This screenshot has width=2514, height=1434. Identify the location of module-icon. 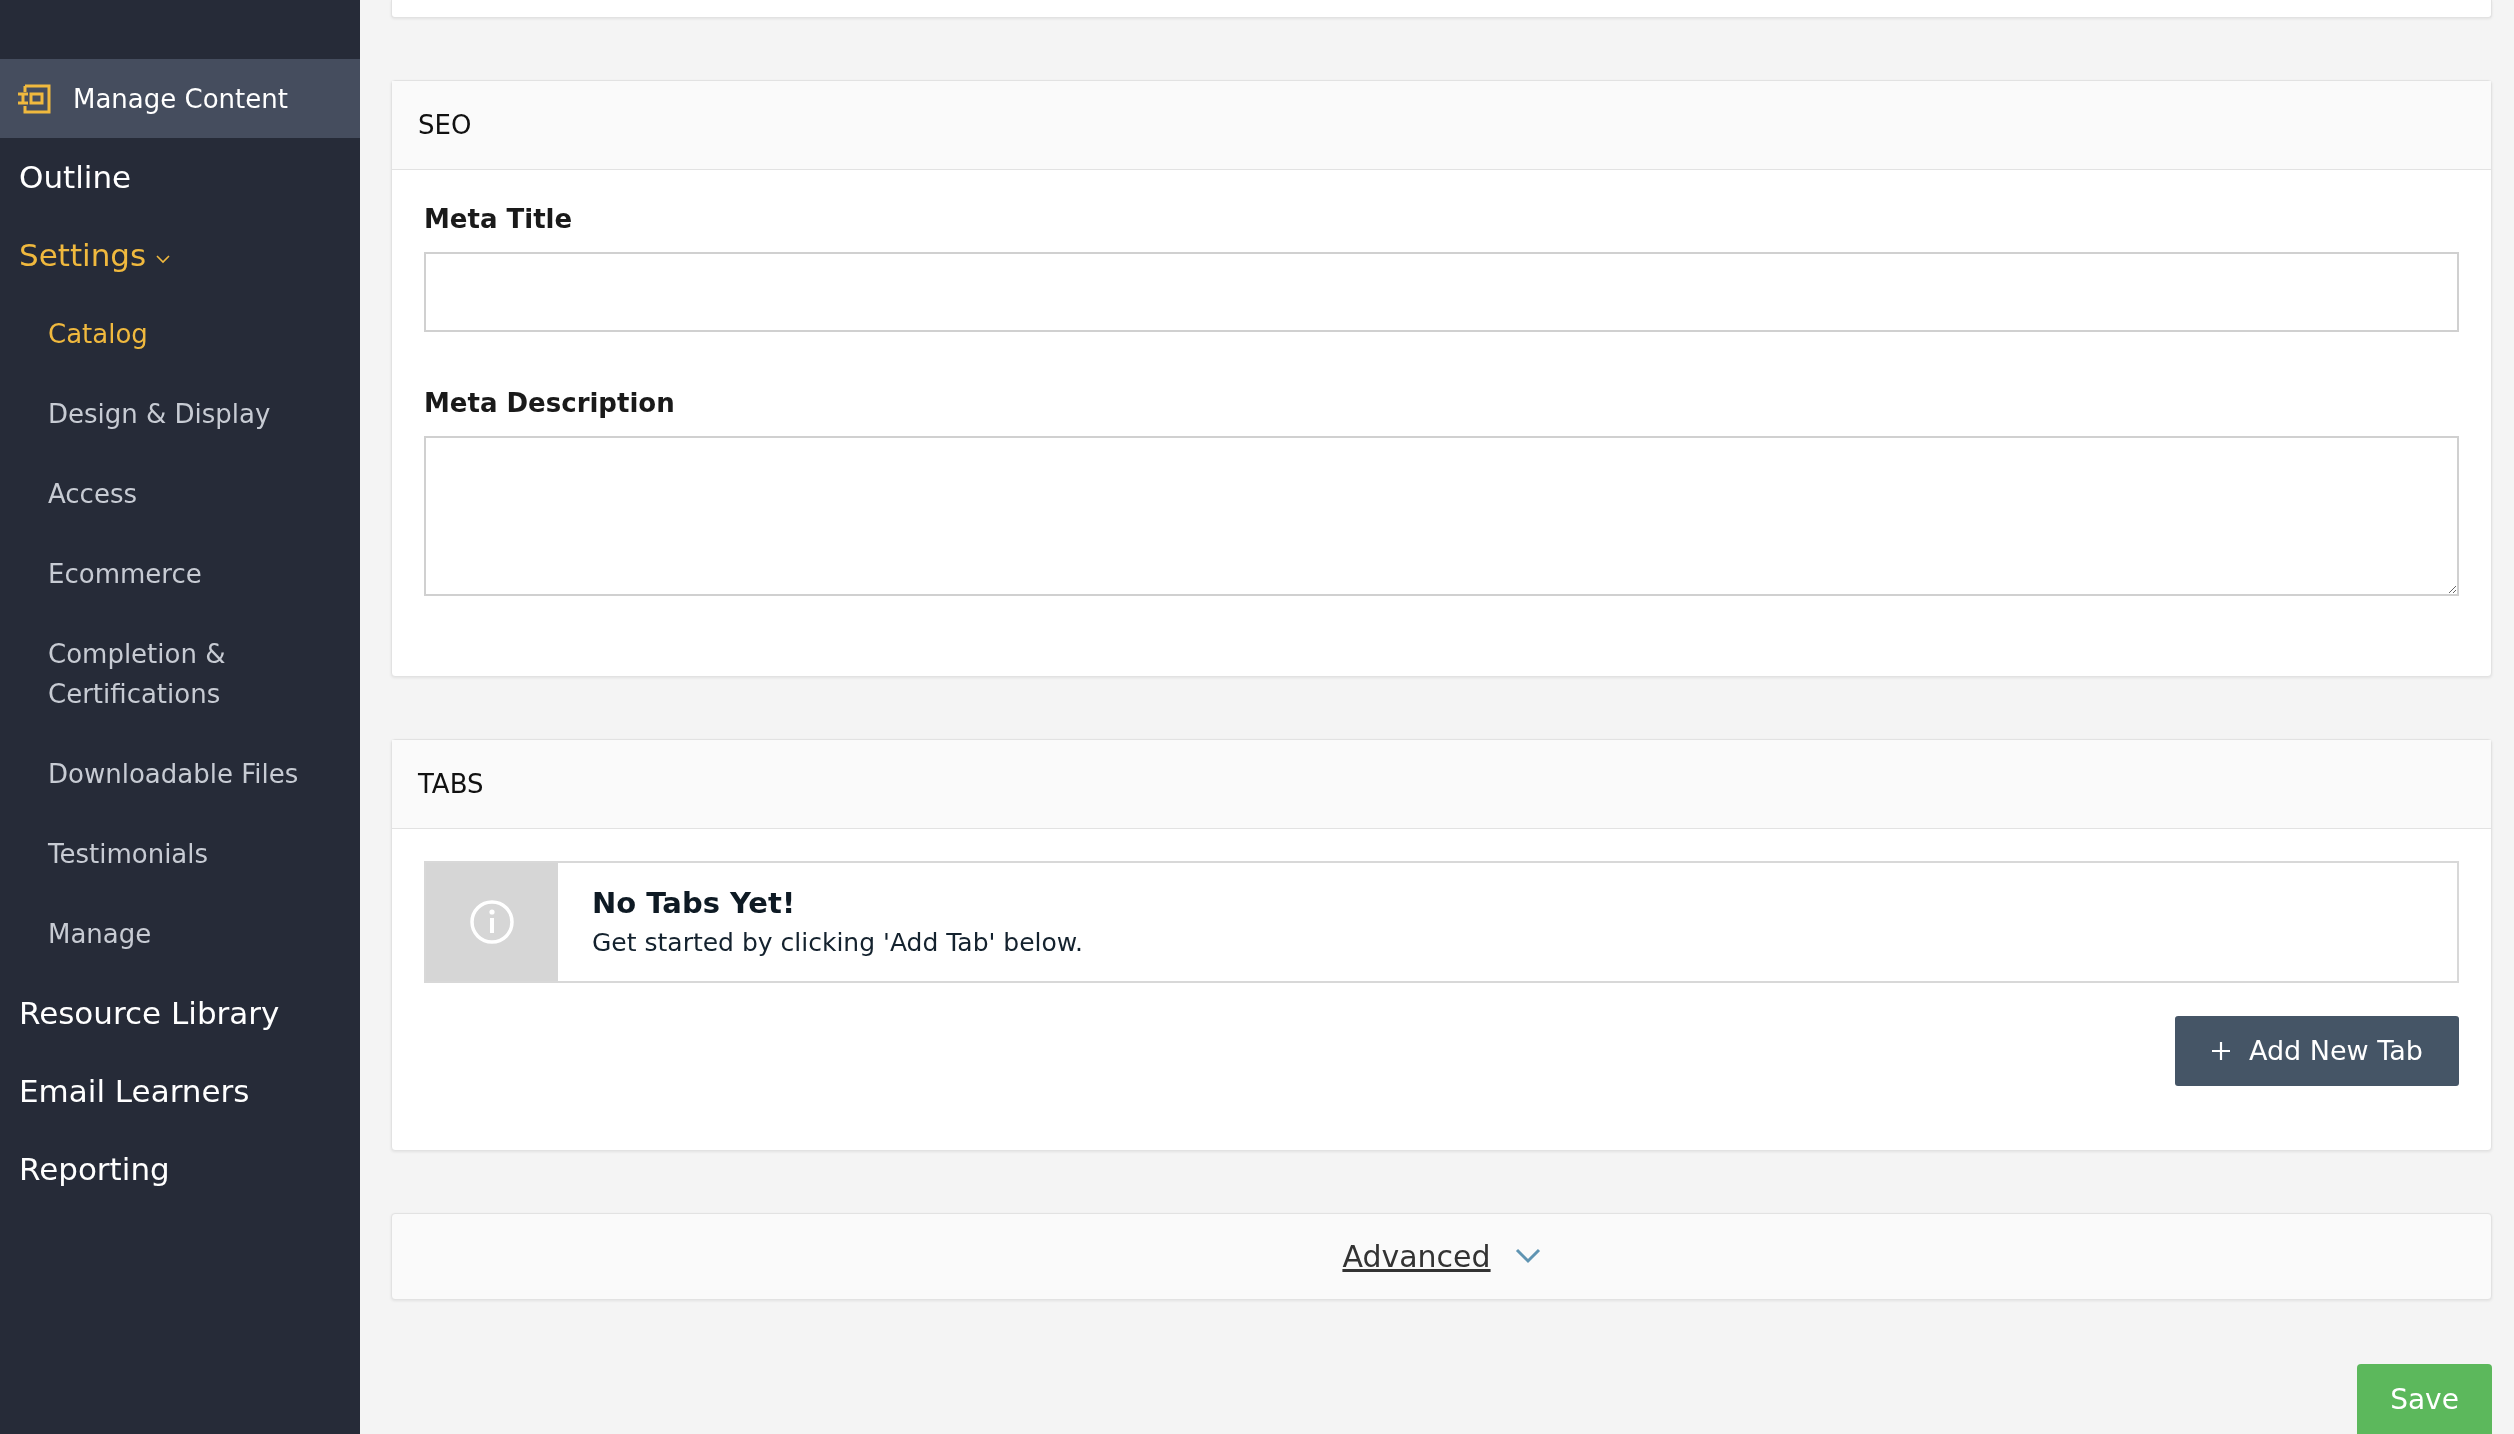
(34, 98).